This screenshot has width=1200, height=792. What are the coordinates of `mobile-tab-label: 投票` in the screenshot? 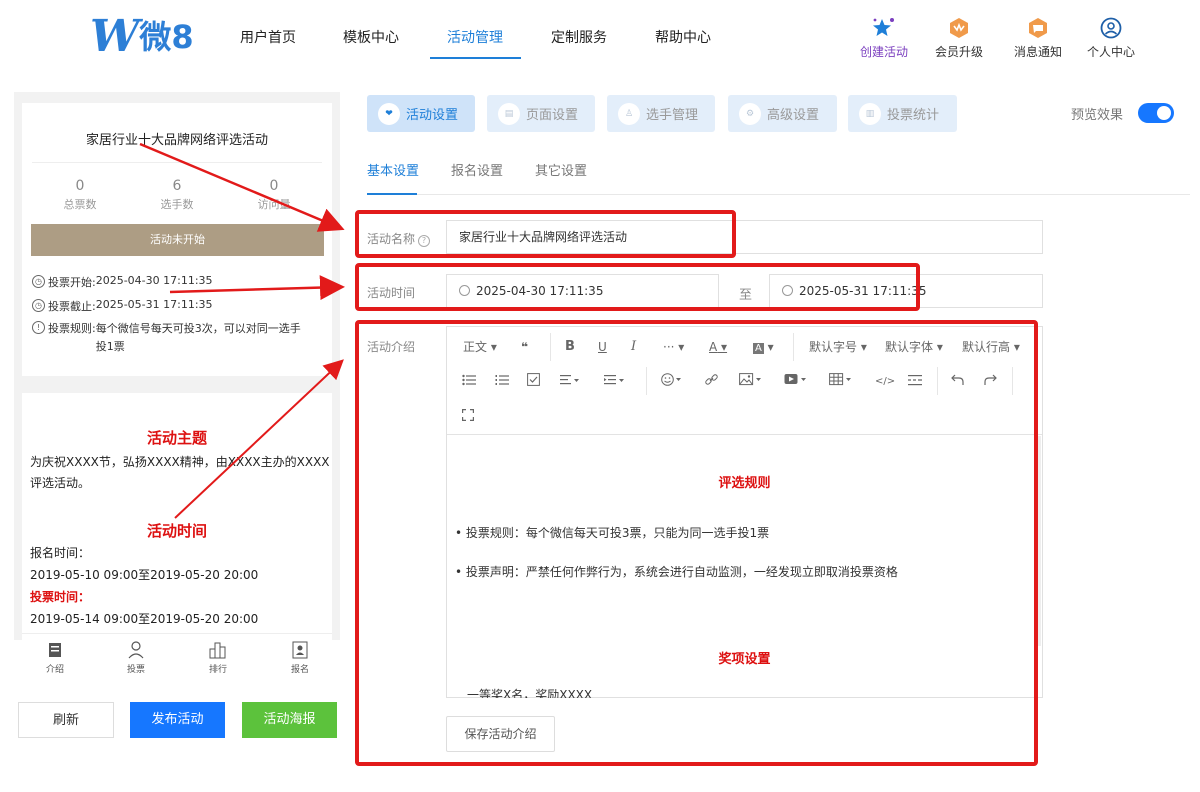 It's located at (135, 670).